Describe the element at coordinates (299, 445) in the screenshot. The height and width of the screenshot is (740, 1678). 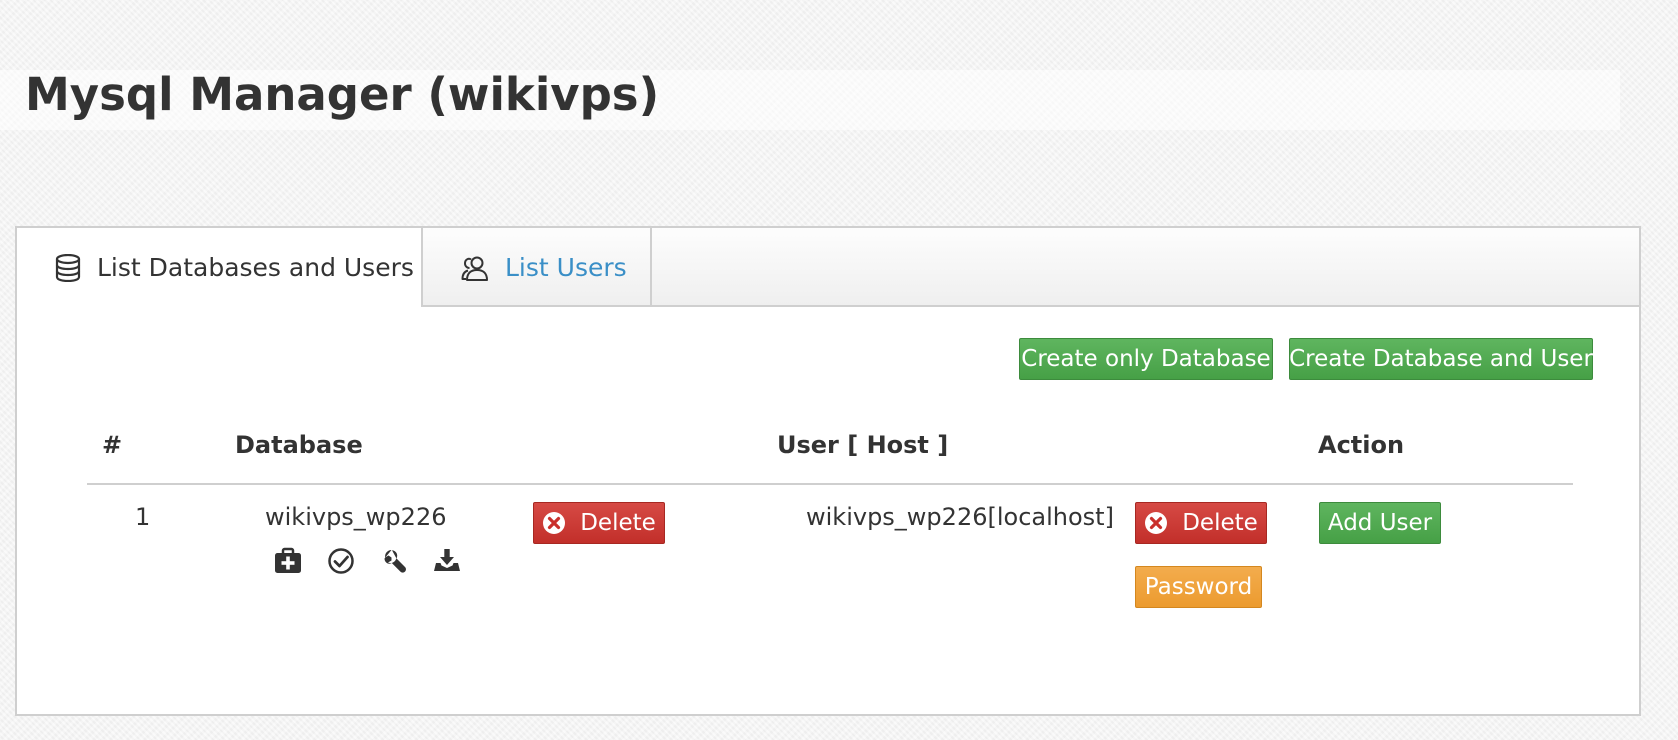
I see `column-header-database: Database` at that location.